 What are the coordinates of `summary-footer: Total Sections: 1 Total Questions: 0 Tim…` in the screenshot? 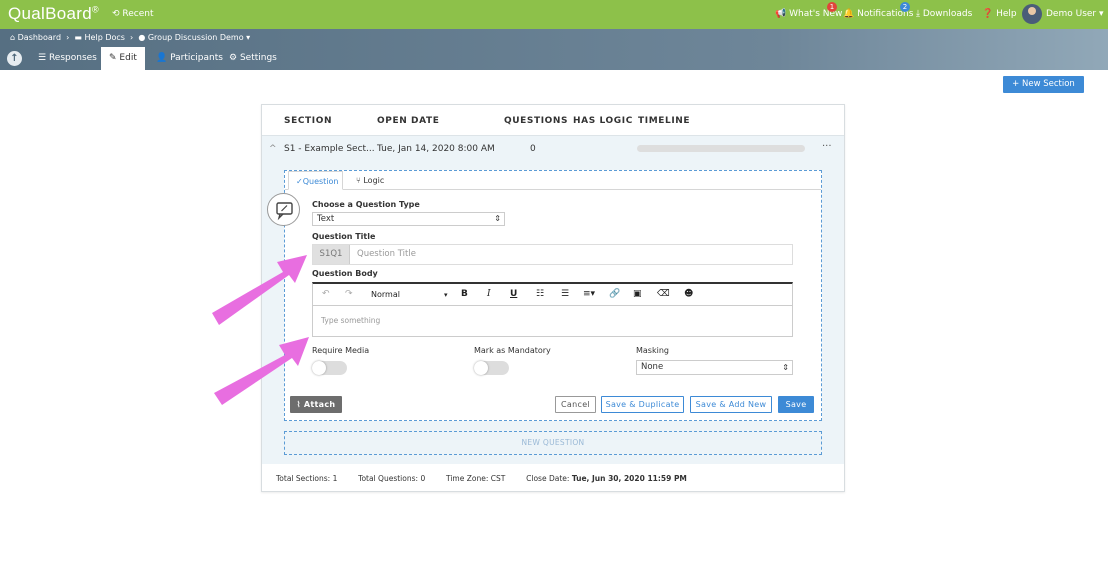 It's located at (481, 478).